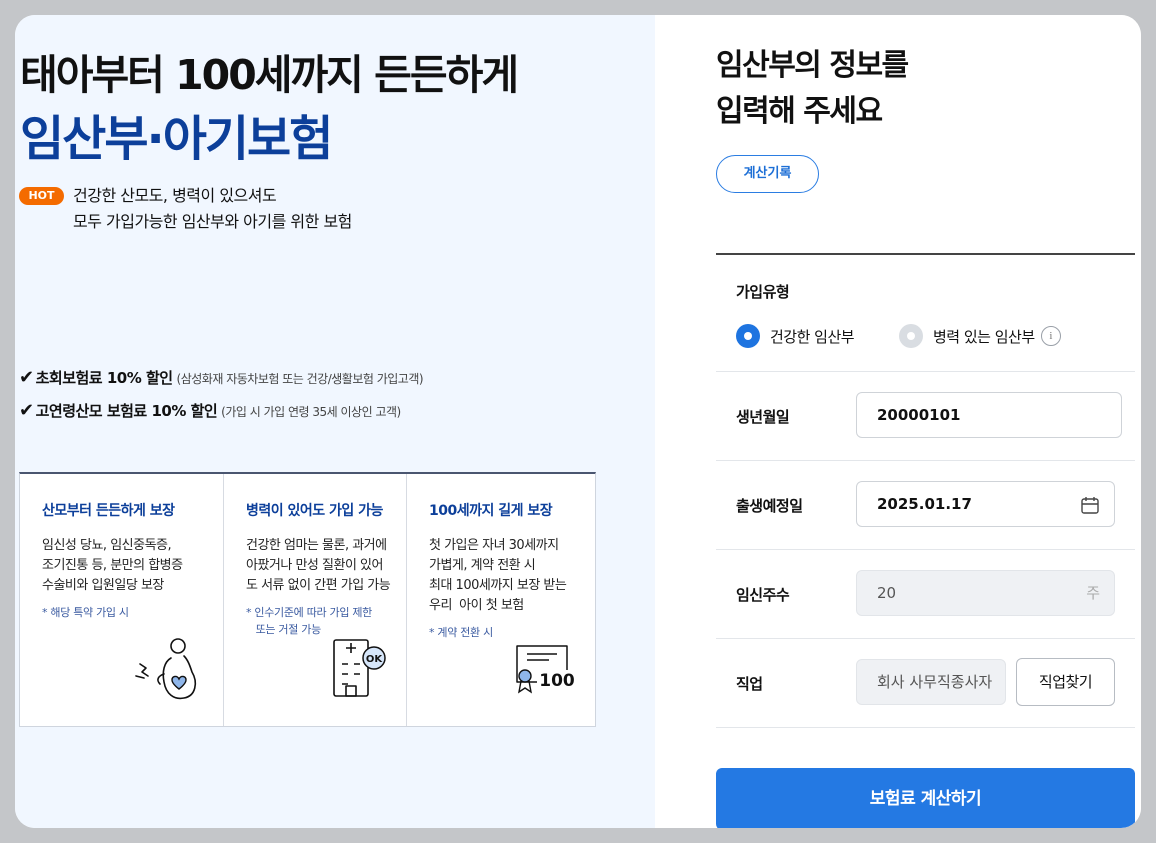  I want to click on radio-healthy-mother: 건강한 임산부, so click(795, 336).